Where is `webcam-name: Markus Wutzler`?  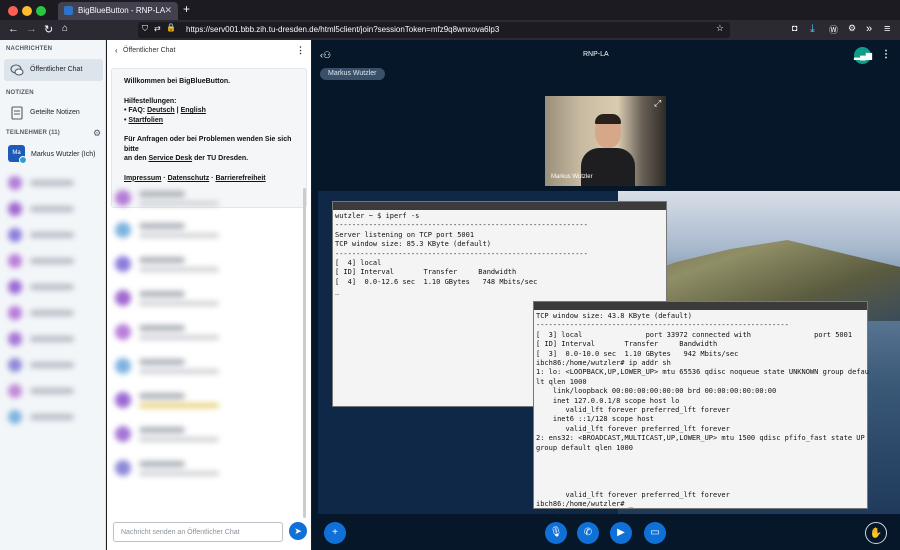 webcam-name: Markus Wutzler is located at coordinates (572, 177).